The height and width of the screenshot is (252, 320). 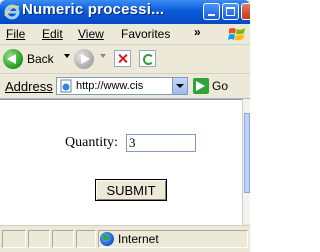 What do you see at coordinates (211, 11) in the screenshot?
I see `minimize-button` at bounding box center [211, 11].